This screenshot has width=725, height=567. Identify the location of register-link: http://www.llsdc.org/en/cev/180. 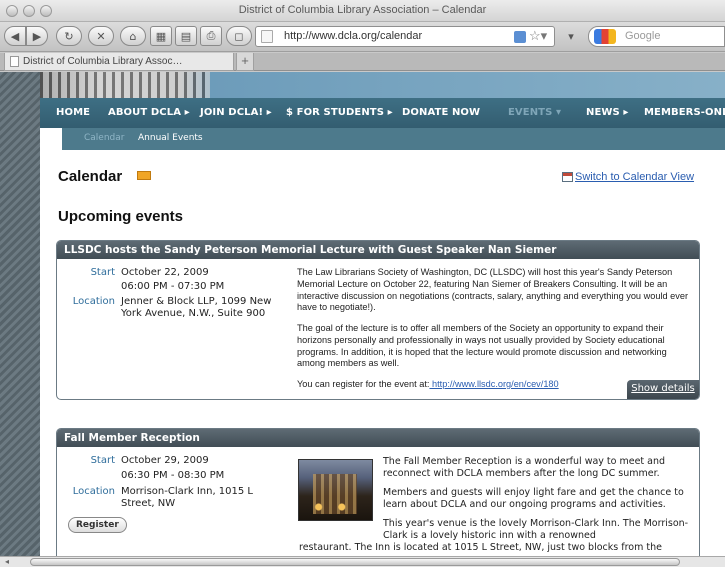
(494, 384).